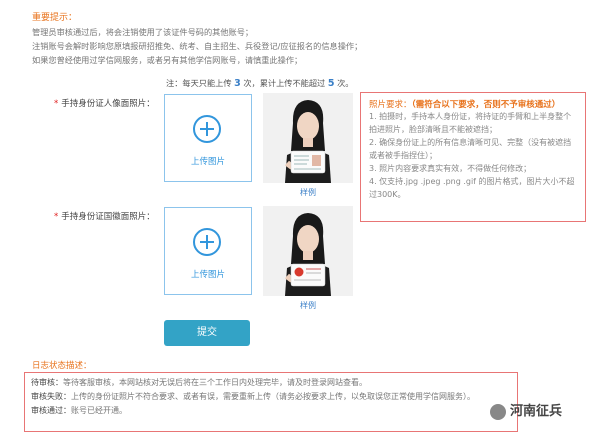  I want to click on submit-button: 提交, so click(207, 333).